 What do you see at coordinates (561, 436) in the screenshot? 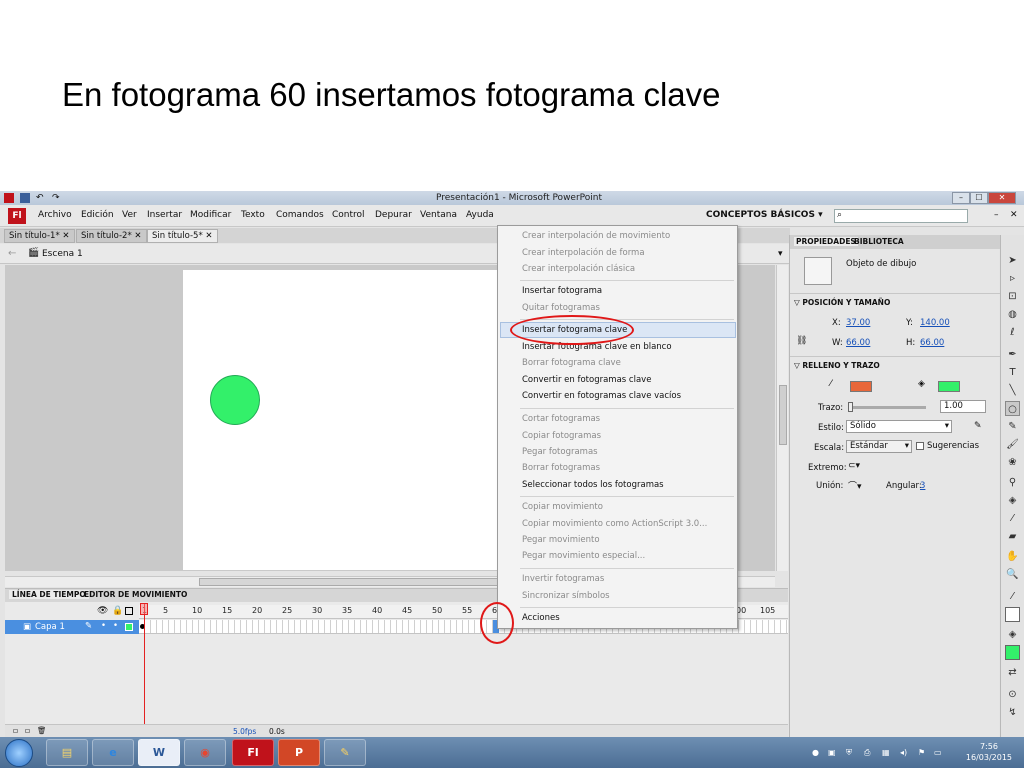
I see `menu-item-copiar-fotogramas: Copiar fotogramas` at bounding box center [561, 436].